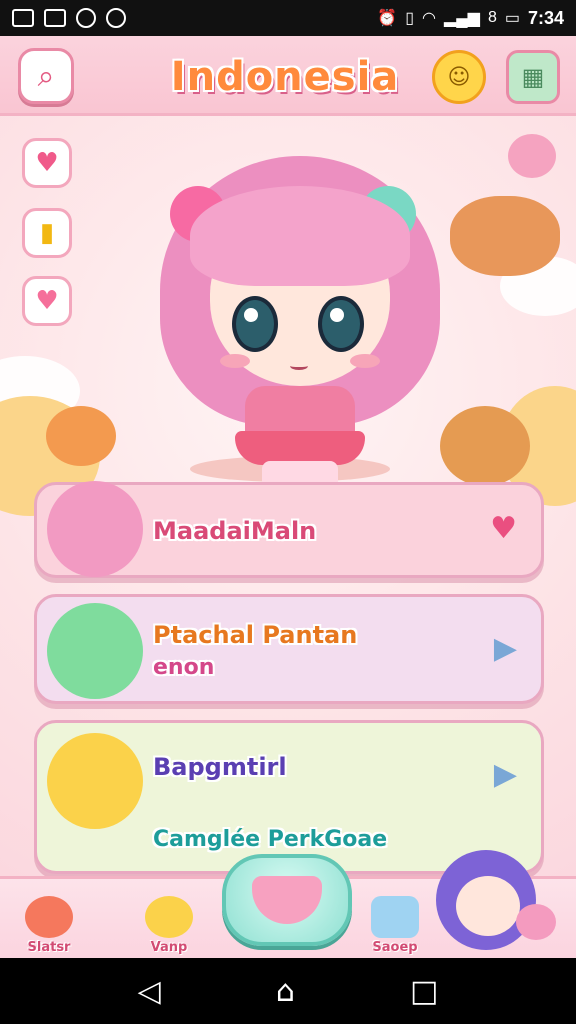  I want to click on mascot-icon: ☺, so click(459, 77).